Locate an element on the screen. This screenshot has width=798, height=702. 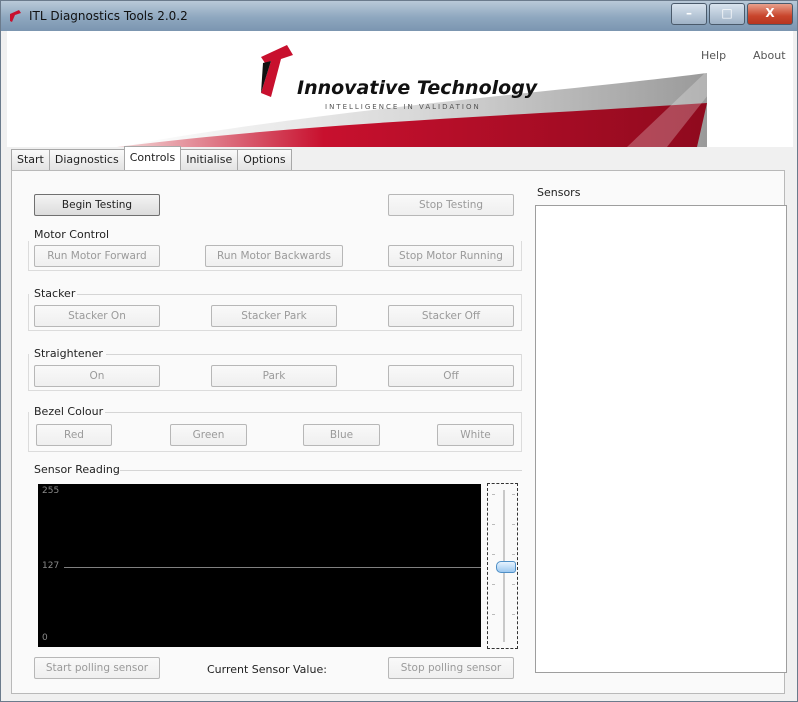
tab-diagnostics: Diagnostics is located at coordinates (86, 159).